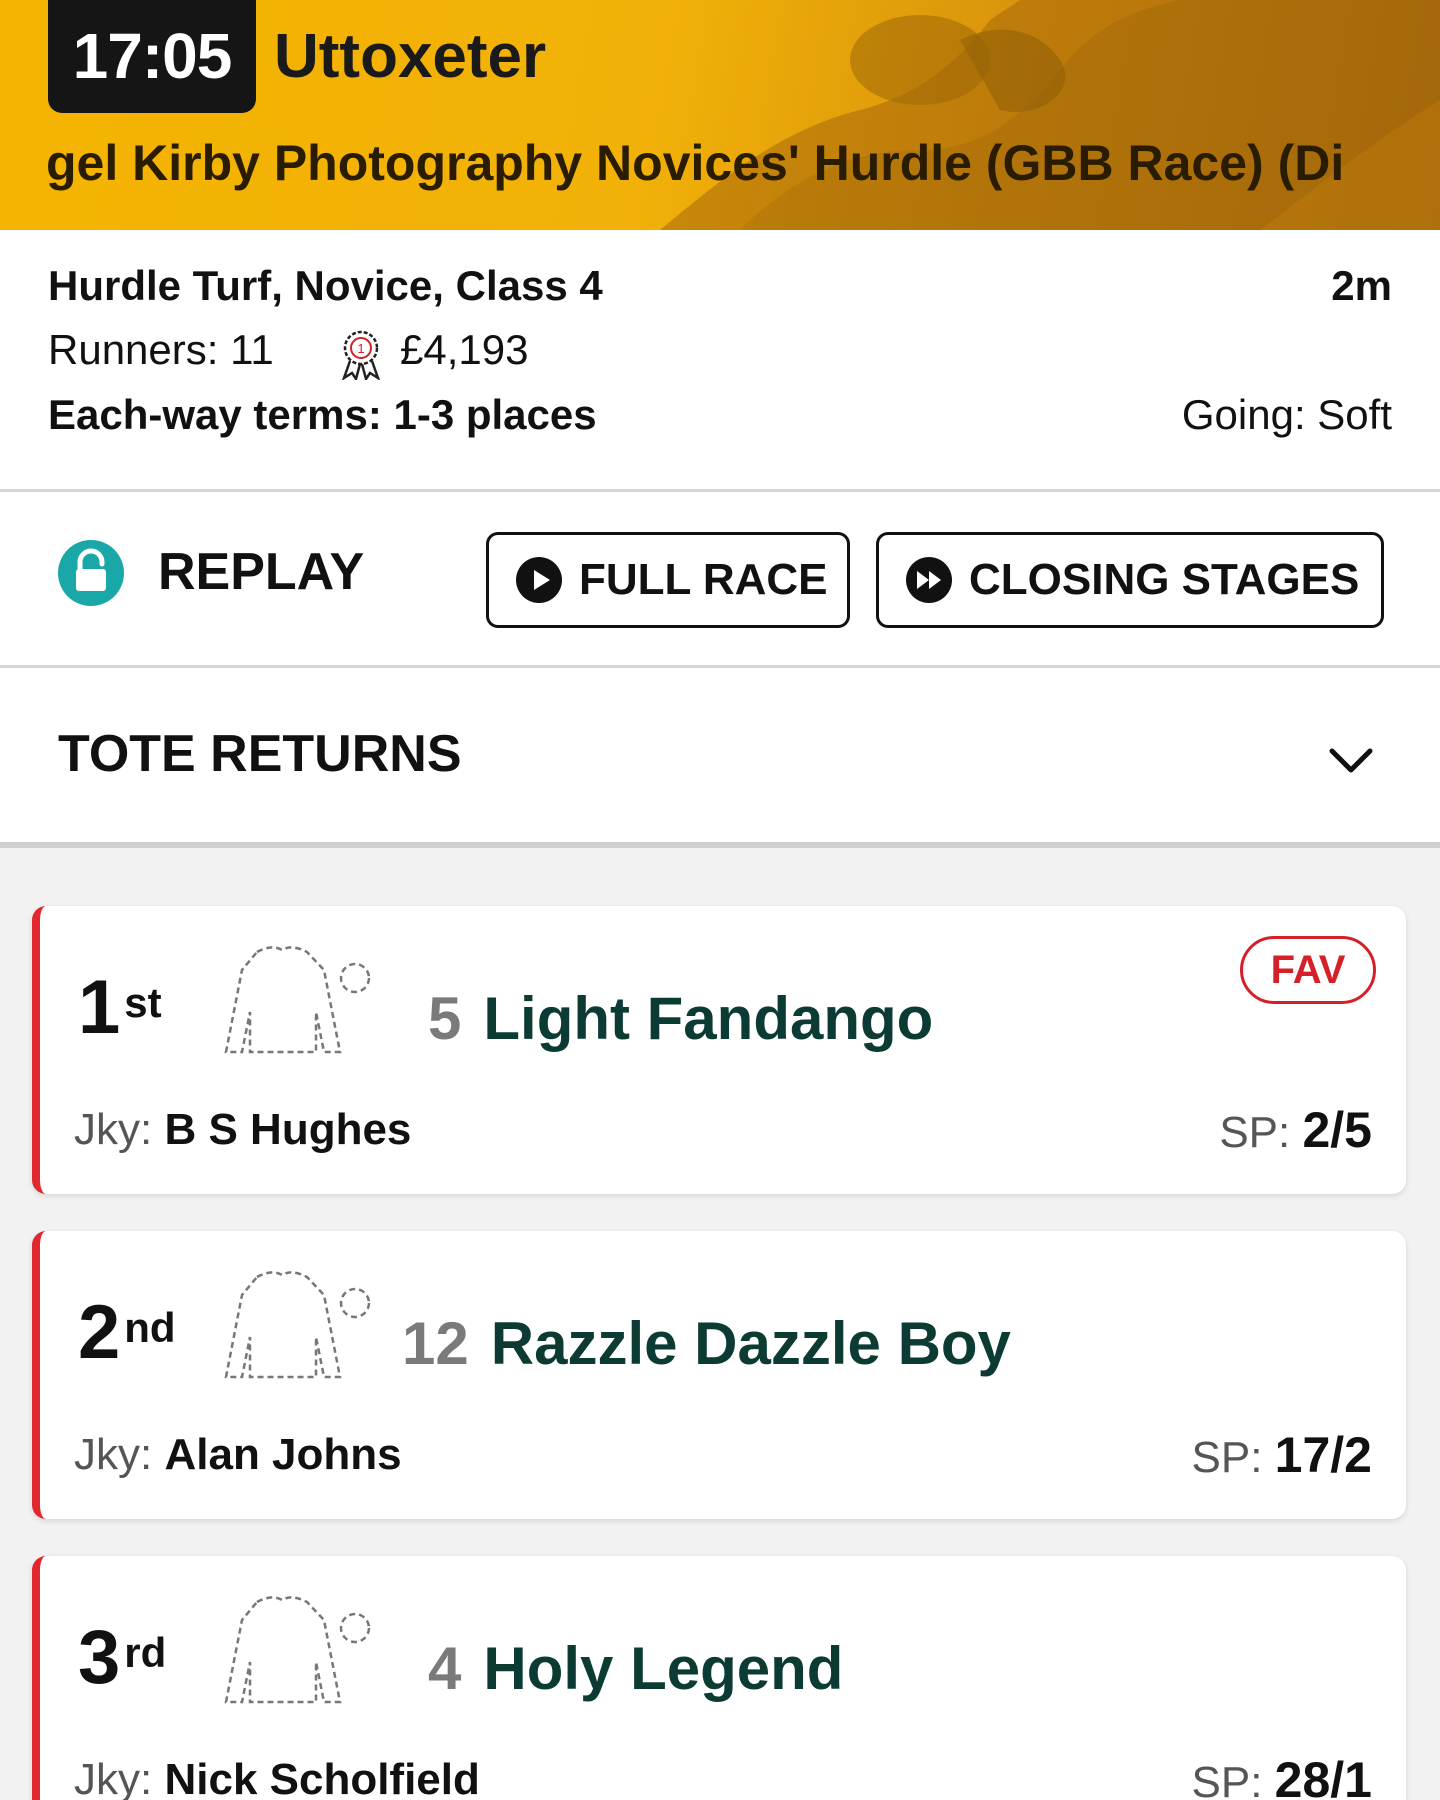  What do you see at coordinates (161, 349) in the screenshot?
I see `runners-count: Runners: 11` at bounding box center [161, 349].